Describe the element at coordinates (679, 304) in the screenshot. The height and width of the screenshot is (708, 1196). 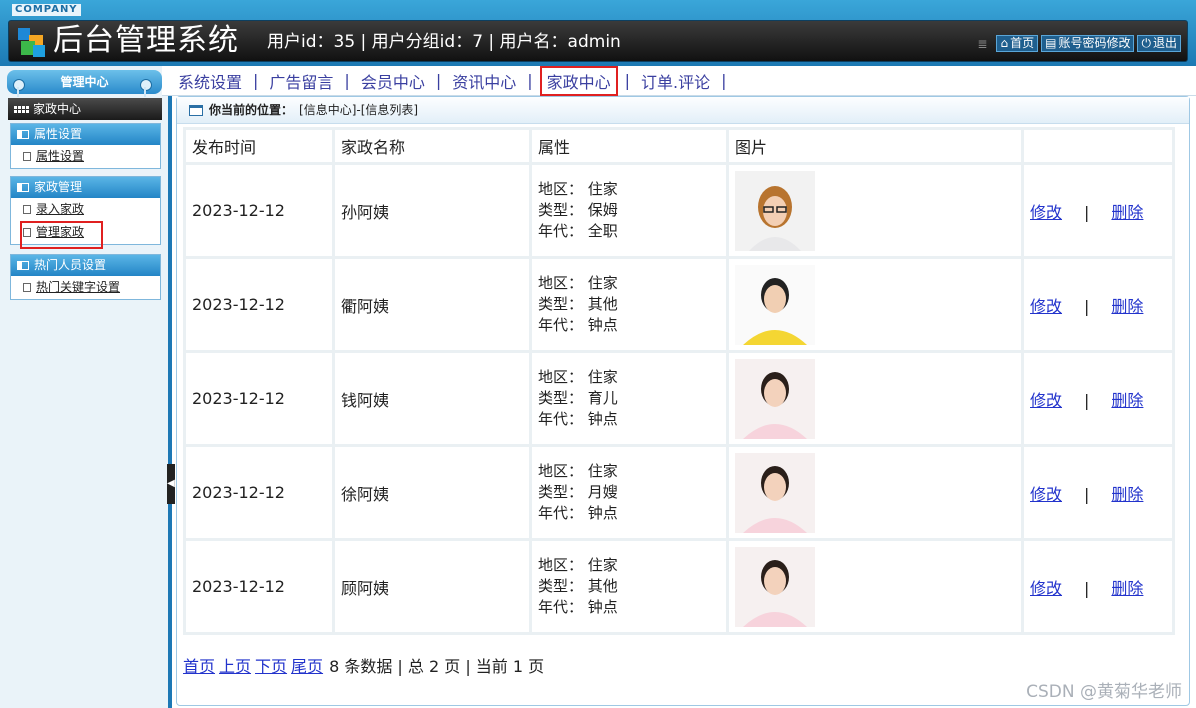
I see `table-row: 2023-12-12 衢阿姨 地区： 住家 类型： 其他 年代： 钟点 修改 | 删除` at that location.